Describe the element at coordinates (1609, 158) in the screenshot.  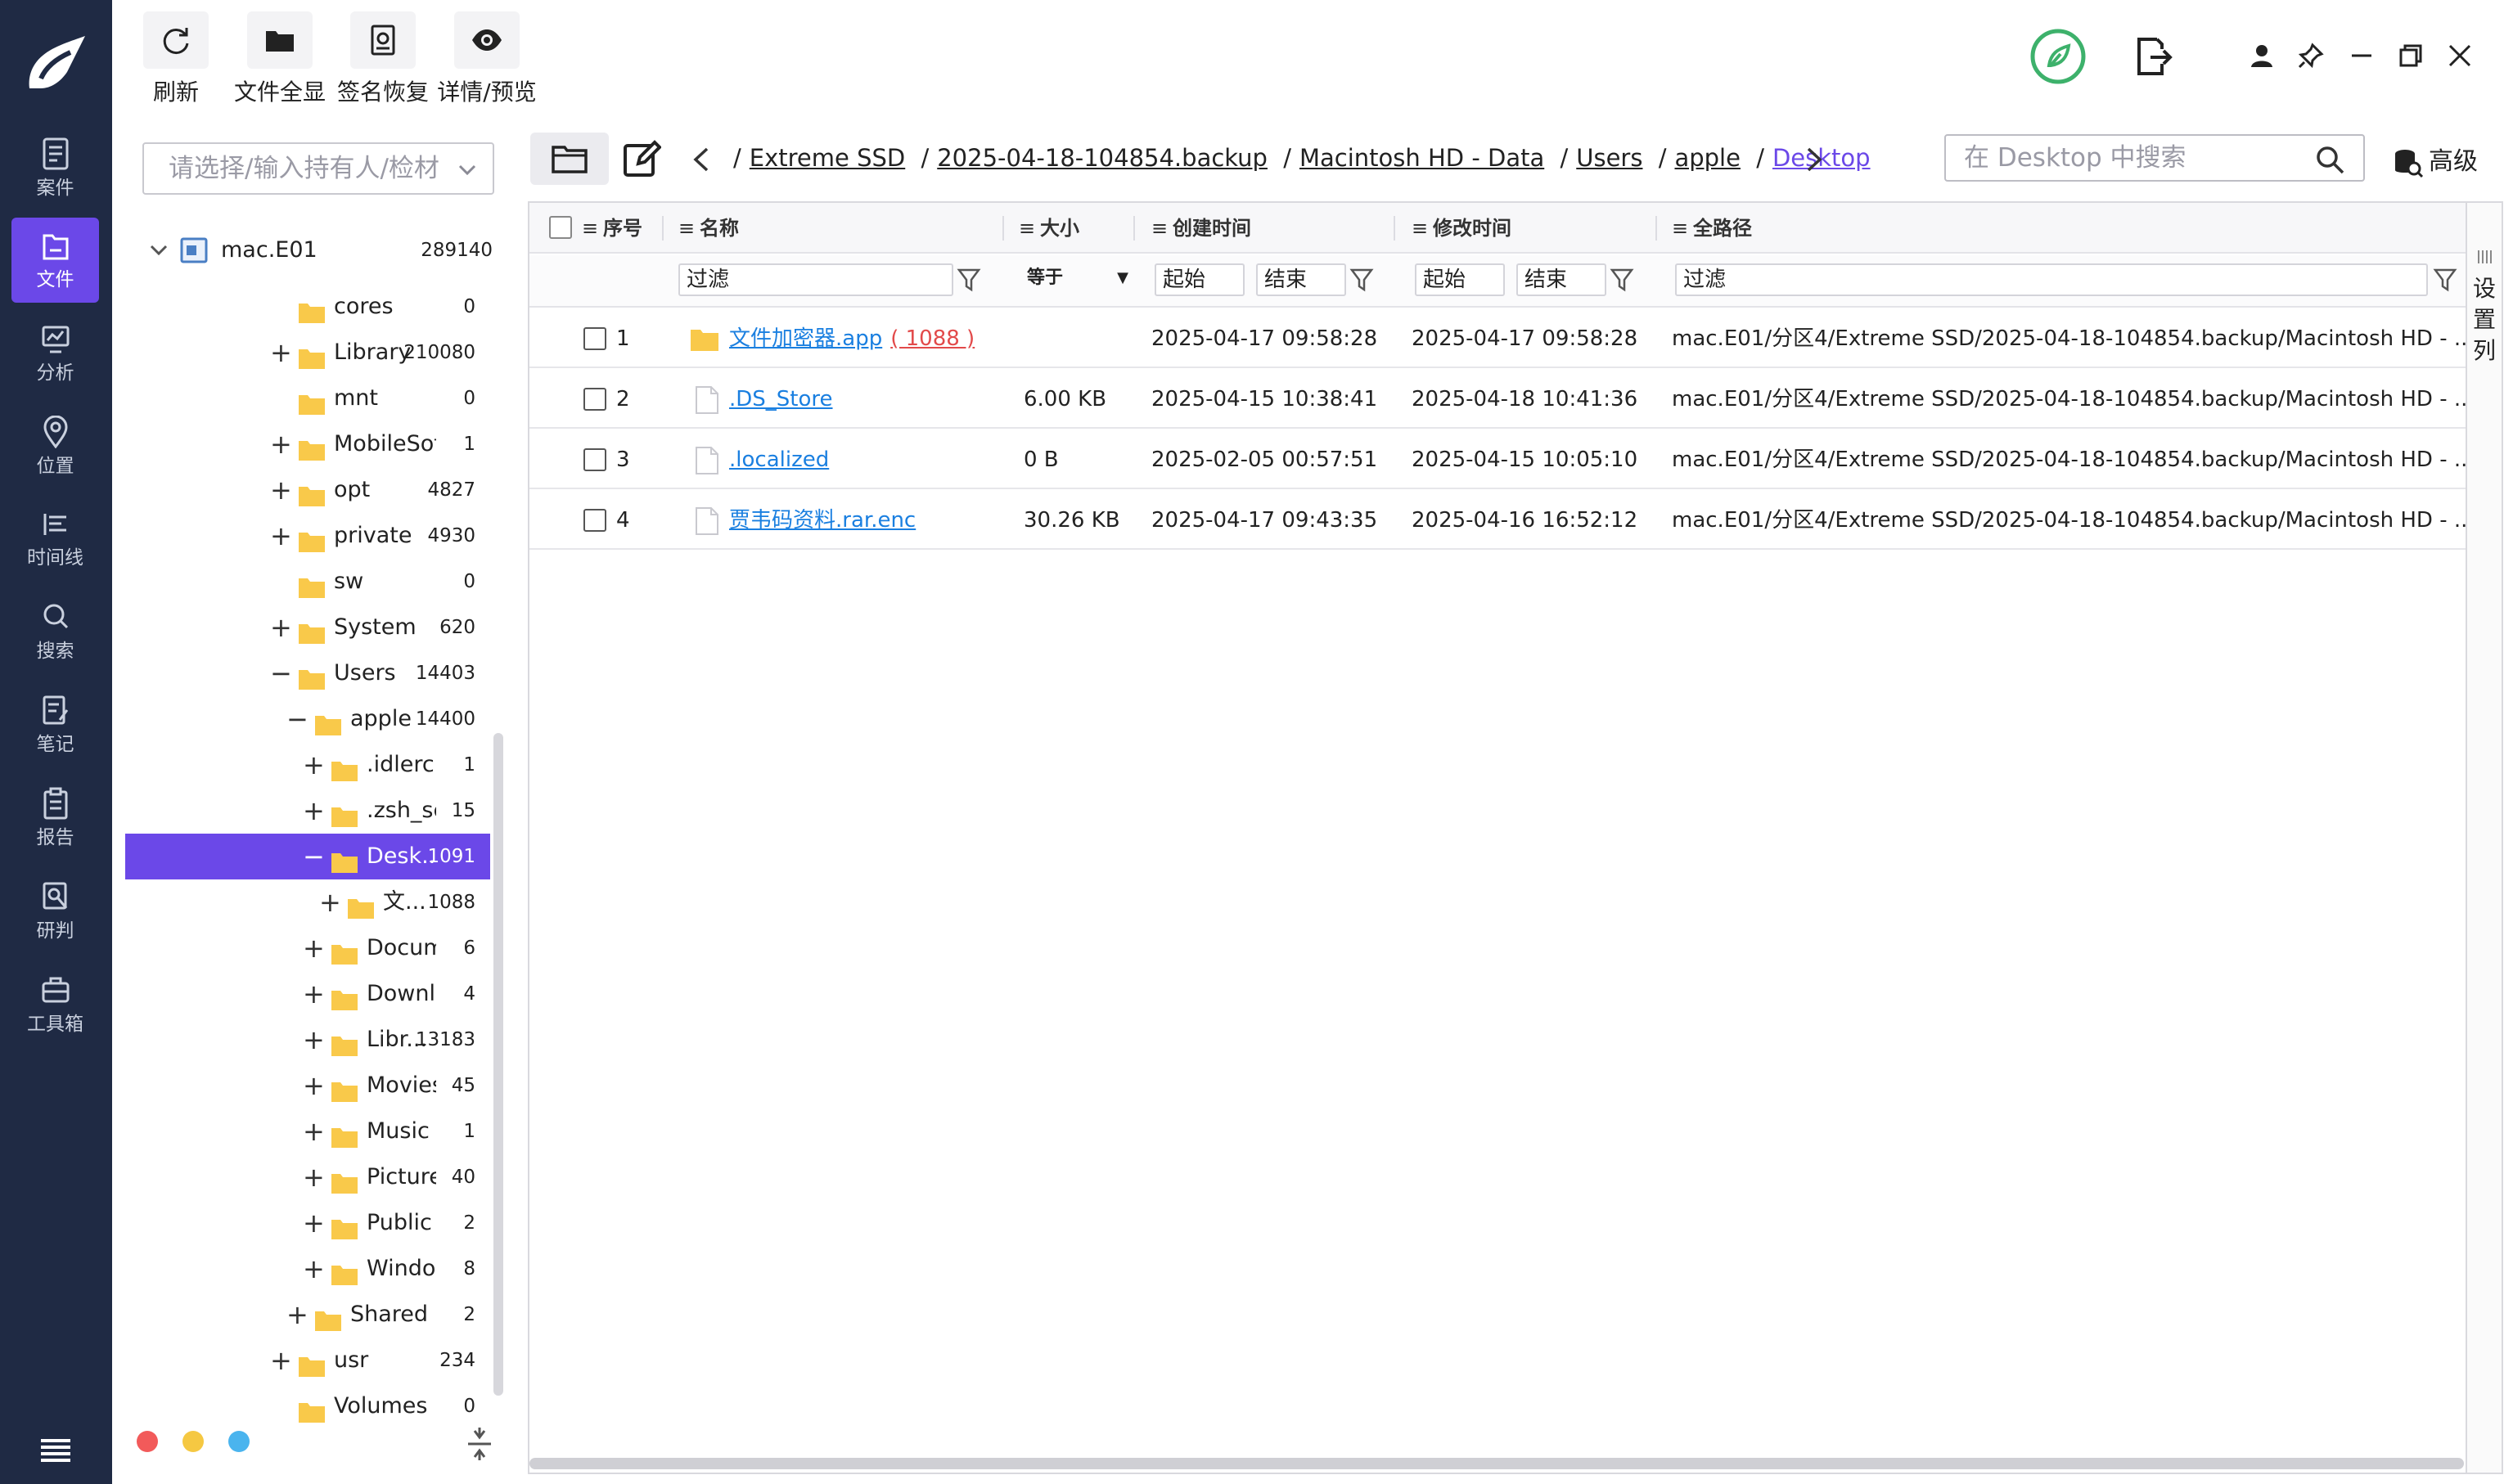
I see `breadcrumb-segment: Users` at that location.